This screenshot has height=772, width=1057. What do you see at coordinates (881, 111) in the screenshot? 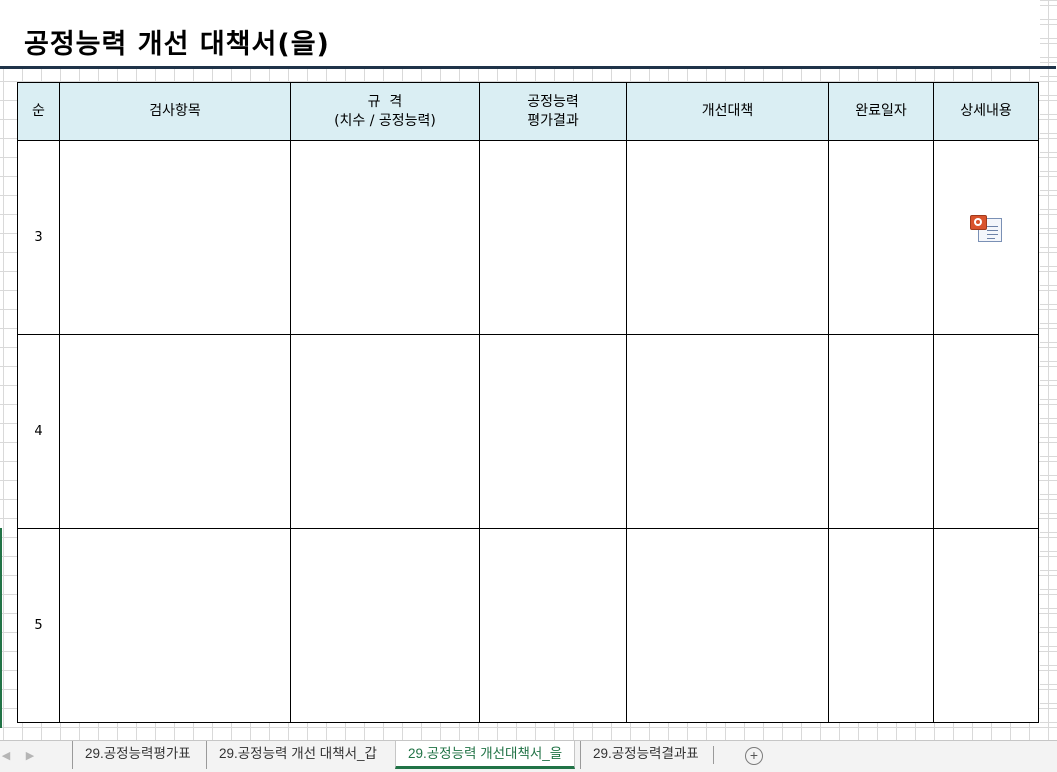
I see `header-completion-date: 완료일자` at bounding box center [881, 111].